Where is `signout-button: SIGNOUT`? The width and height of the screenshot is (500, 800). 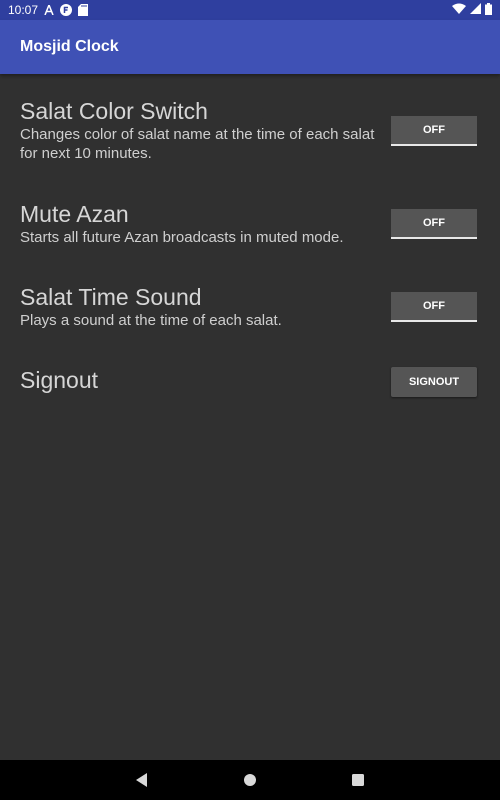 signout-button: SIGNOUT is located at coordinates (434, 382).